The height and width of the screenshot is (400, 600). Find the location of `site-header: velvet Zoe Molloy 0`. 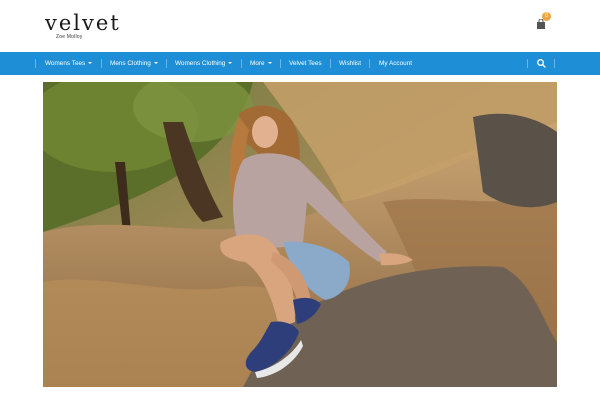

site-header: velvet Zoe Molloy 0 is located at coordinates (300, 26).